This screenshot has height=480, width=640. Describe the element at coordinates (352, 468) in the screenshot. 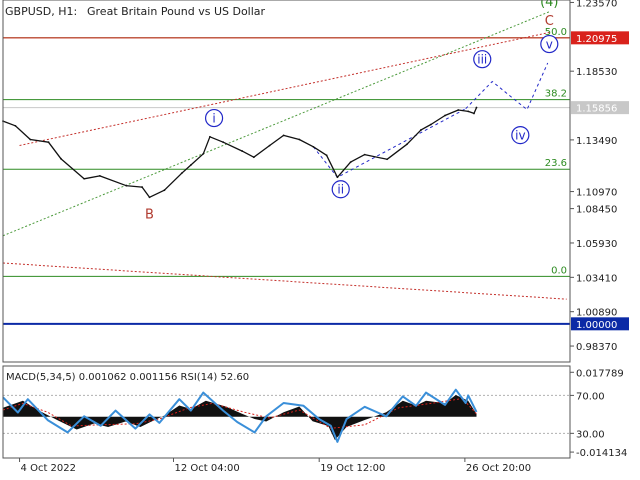

I see `time-tick-label-2: 19 Oct 12:00` at that location.